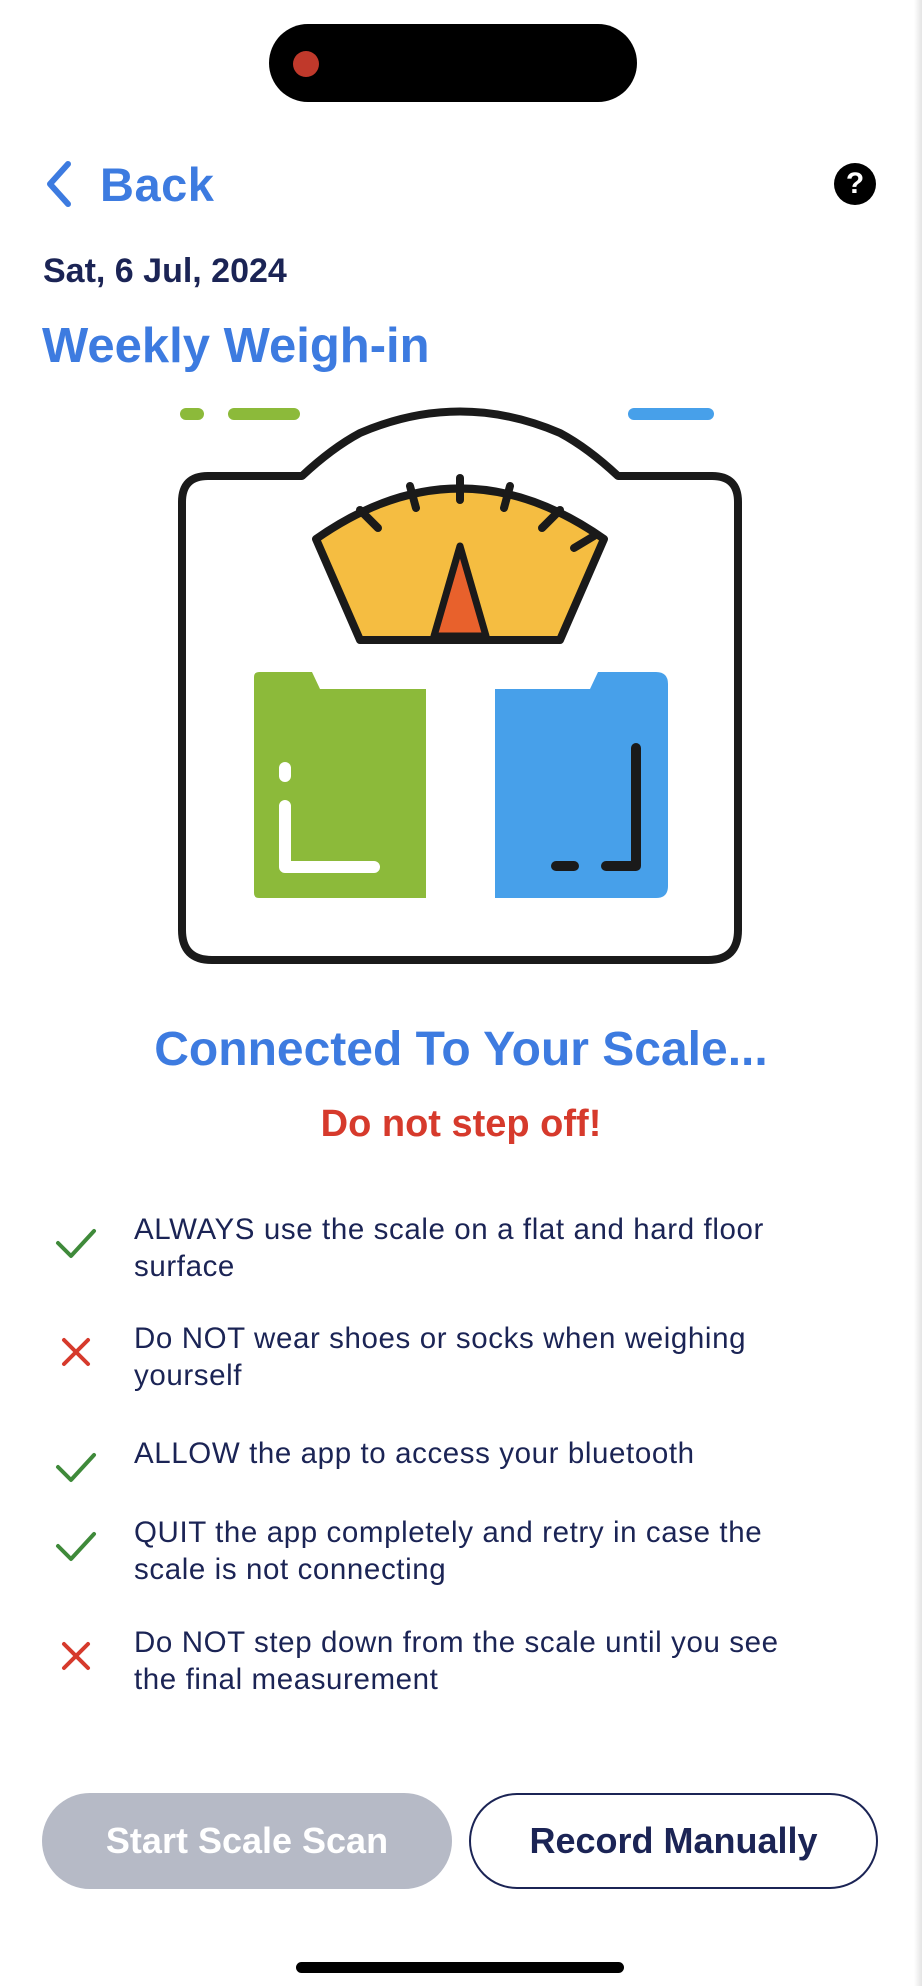 The height and width of the screenshot is (1986, 922). I want to click on help-icon: ?, so click(855, 184).